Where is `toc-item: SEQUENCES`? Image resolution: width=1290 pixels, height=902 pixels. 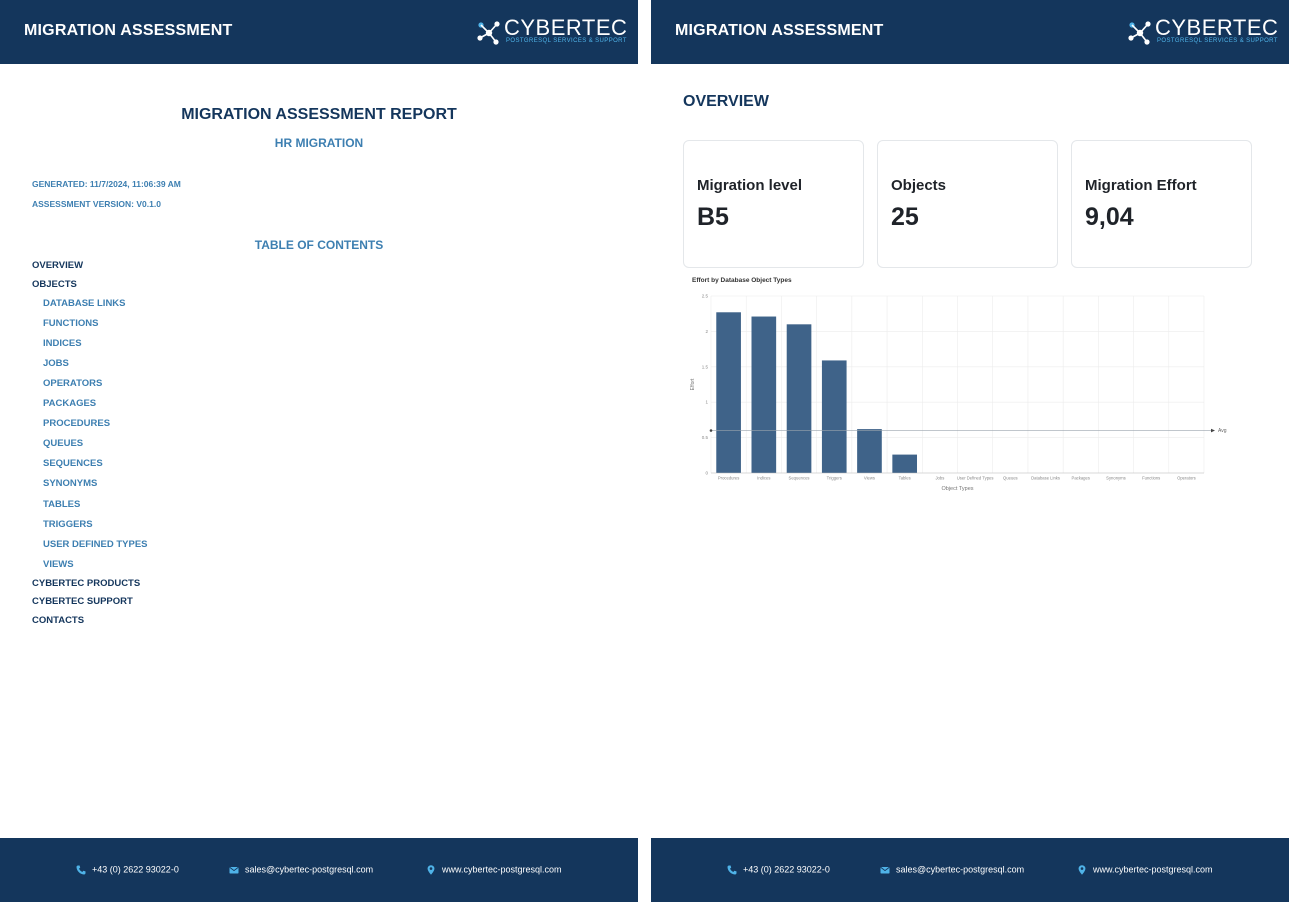 toc-item: SEQUENCES is located at coordinates (73, 463).